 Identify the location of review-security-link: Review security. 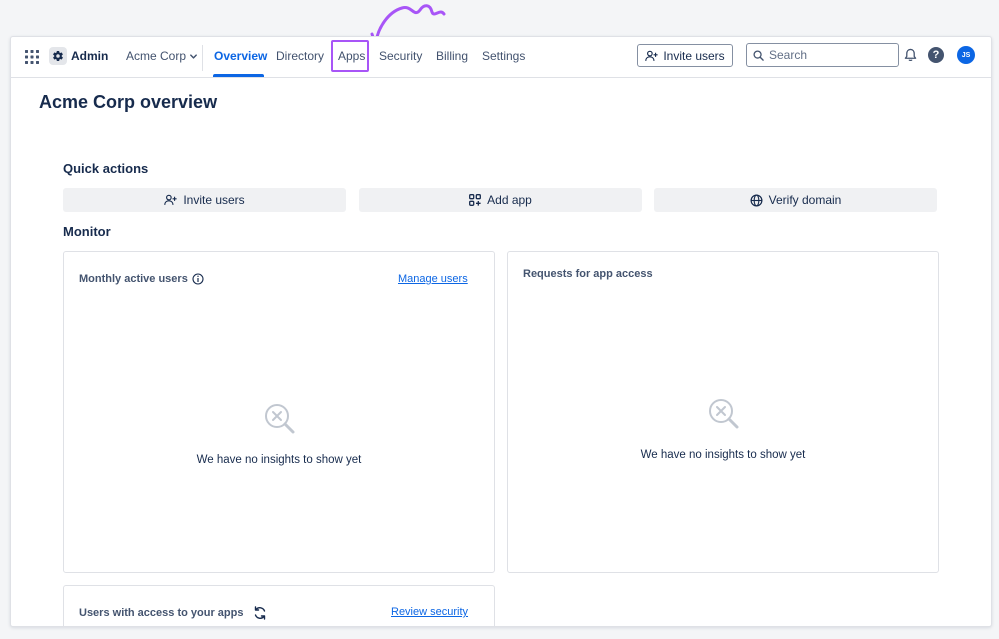
(429, 612).